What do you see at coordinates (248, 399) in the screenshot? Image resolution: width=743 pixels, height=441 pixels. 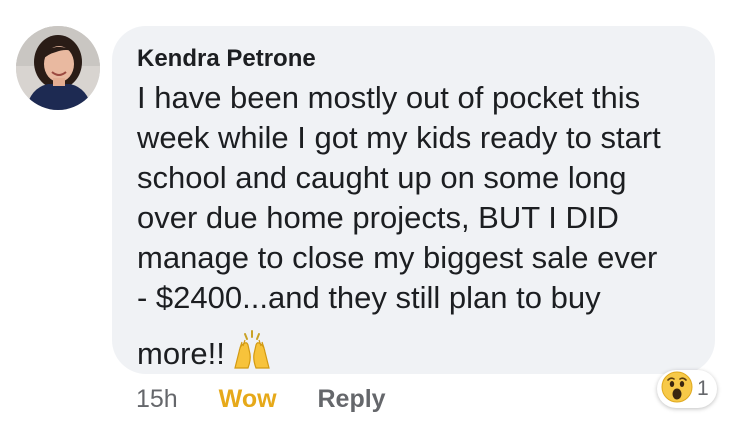 I see `reaction-wow-button: Wow` at bounding box center [248, 399].